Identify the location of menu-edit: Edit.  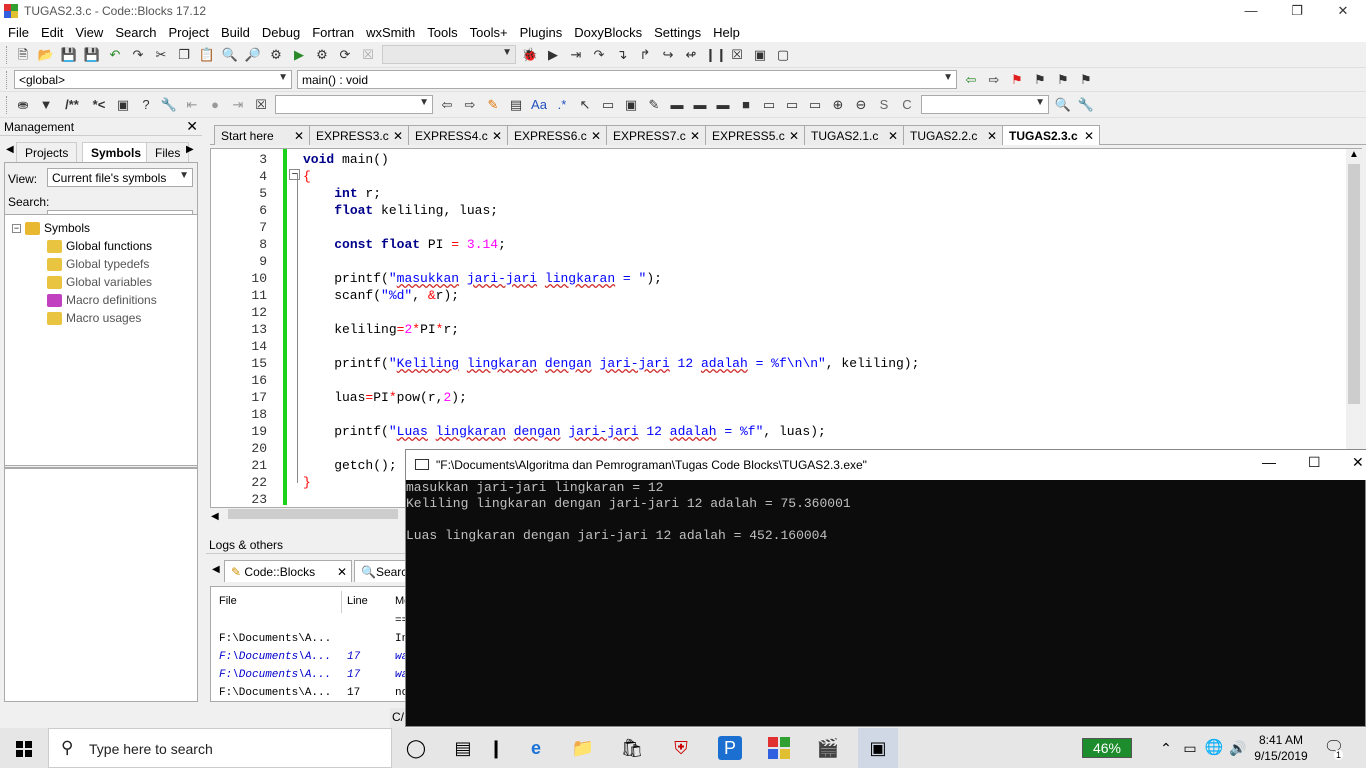
(54, 32).